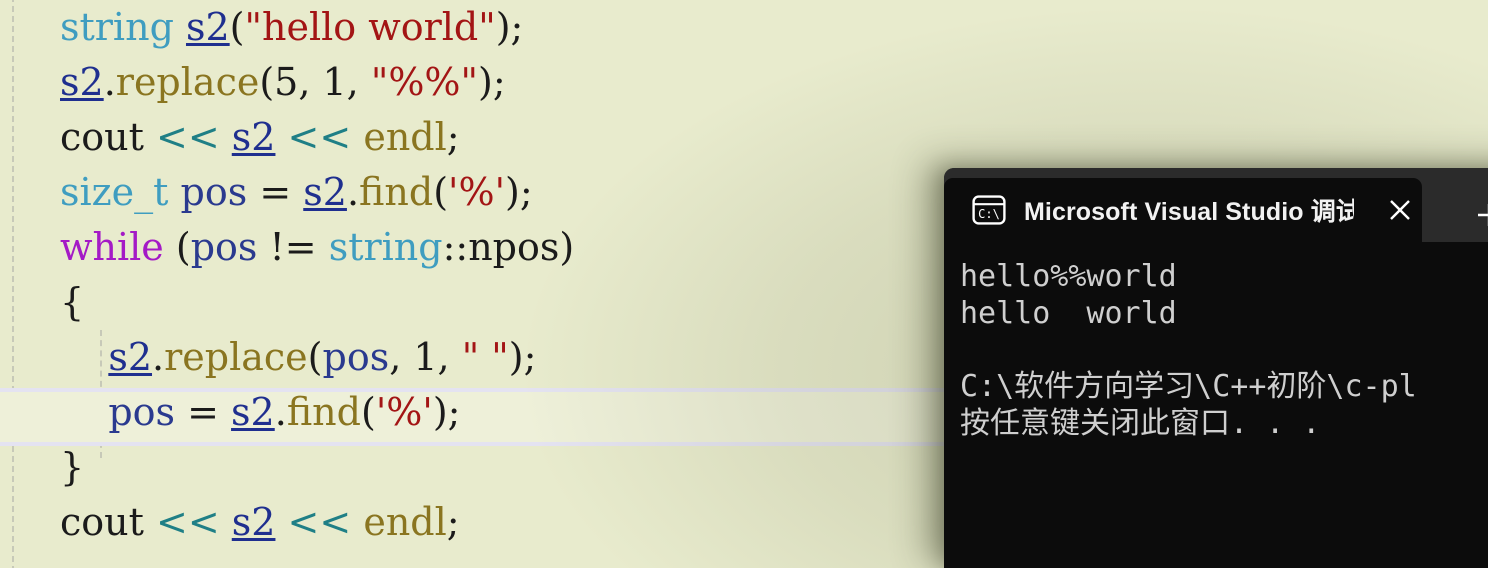  Describe the element at coordinates (114, 192) in the screenshot. I see `code-token: size_t` at that location.